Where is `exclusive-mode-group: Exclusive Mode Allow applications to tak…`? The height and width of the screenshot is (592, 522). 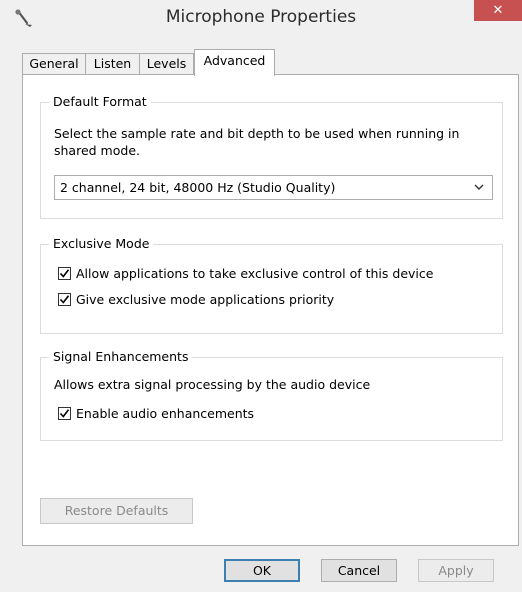
exclusive-mode-group: Exclusive Mode Allow applications to tak… is located at coordinates (271, 285).